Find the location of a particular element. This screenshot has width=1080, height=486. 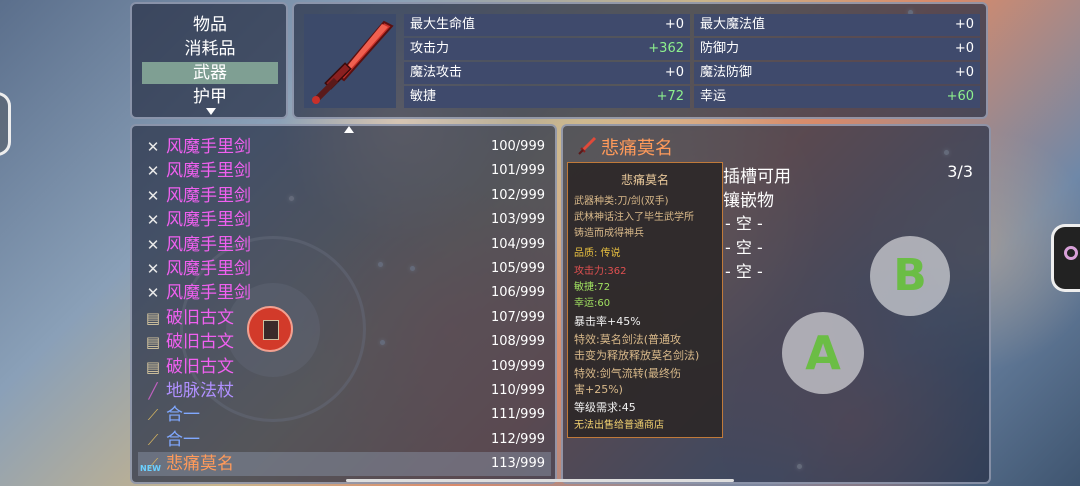

item-row: ⟋ 合一 112/999 is located at coordinates (344, 440).